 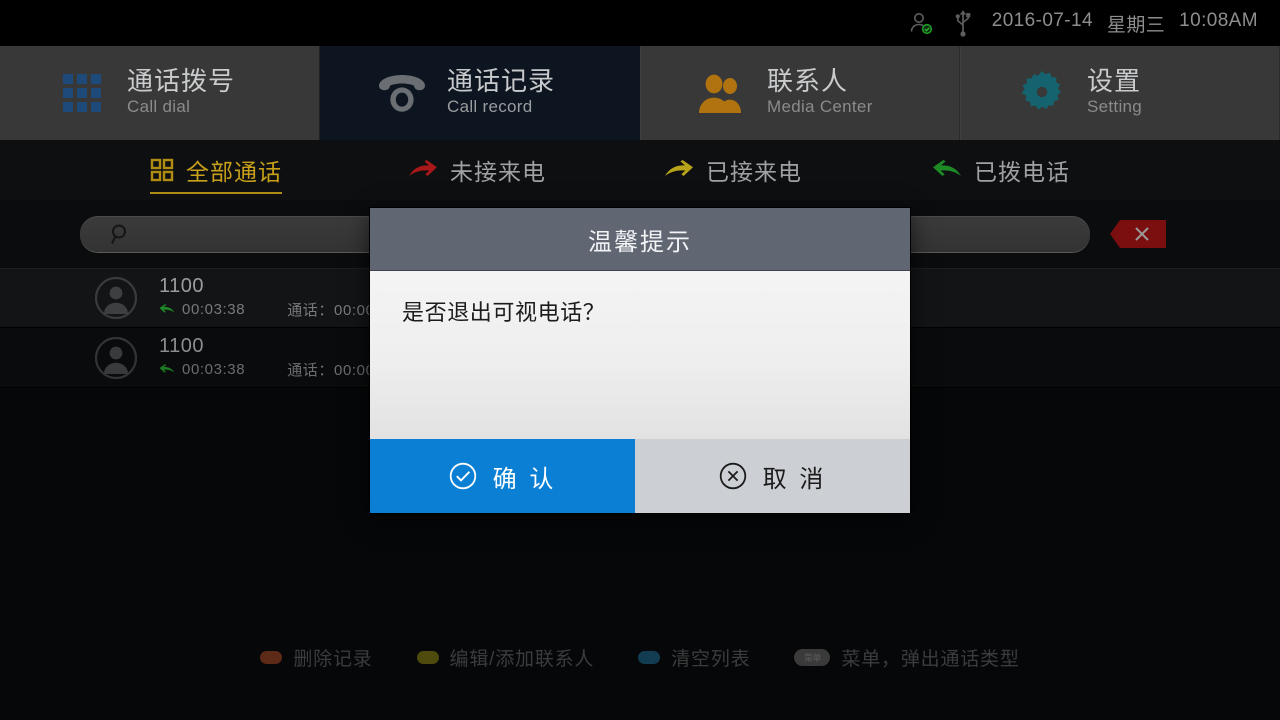 What do you see at coordinates (1142, 234) in the screenshot?
I see `close-x-icon` at bounding box center [1142, 234].